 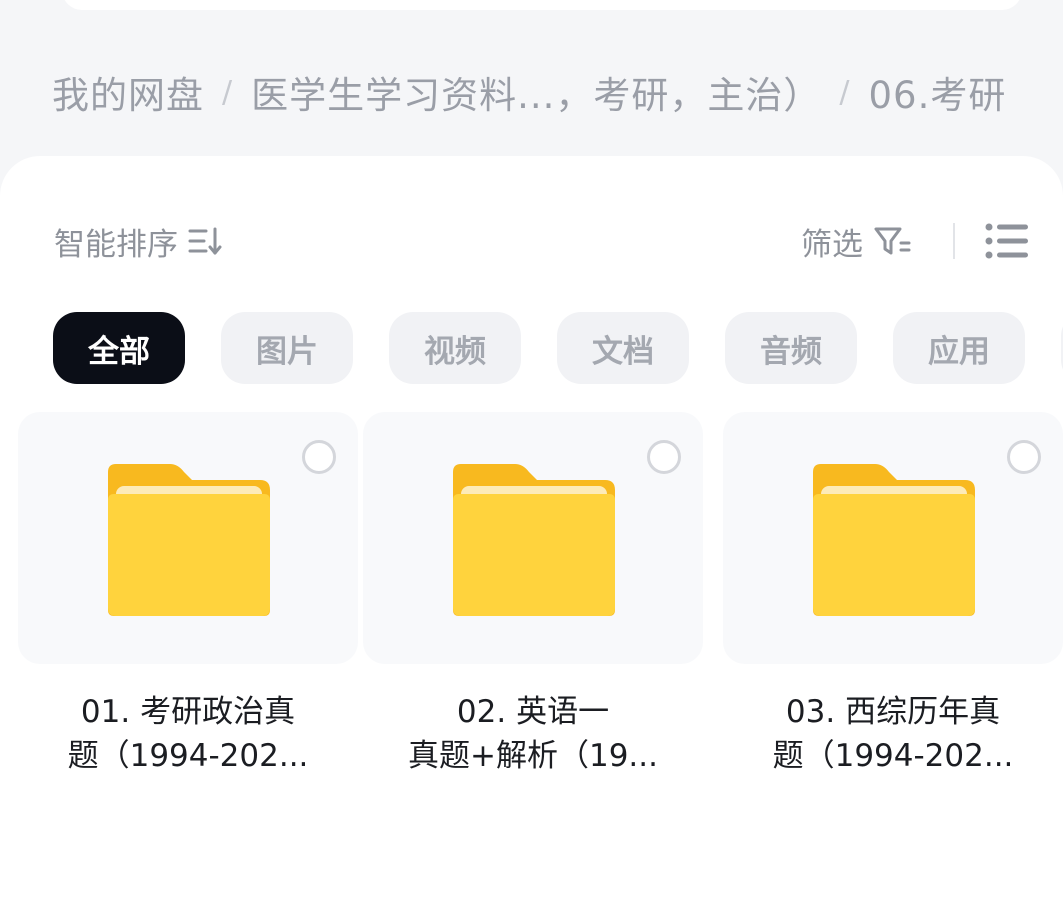 I want to click on tab-audio: 音频, so click(x=791, y=348).